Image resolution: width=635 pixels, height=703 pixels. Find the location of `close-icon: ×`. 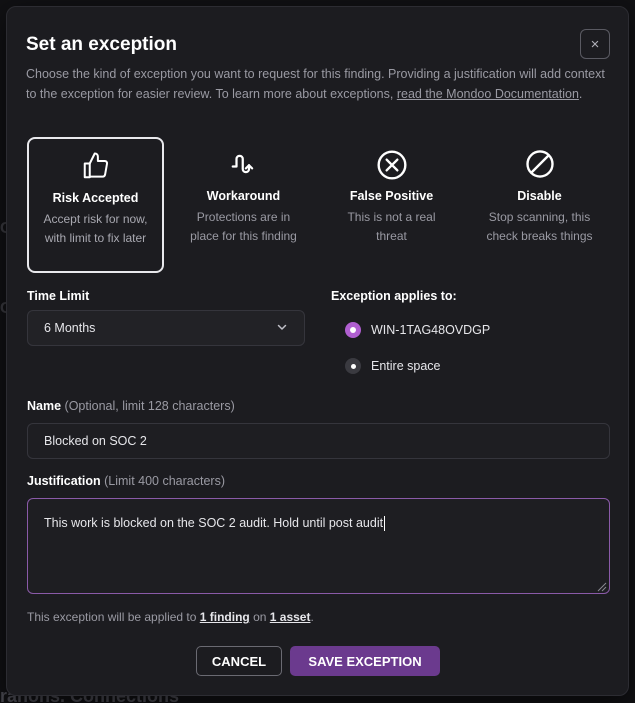

close-icon: × is located at coordinates (595, 44).